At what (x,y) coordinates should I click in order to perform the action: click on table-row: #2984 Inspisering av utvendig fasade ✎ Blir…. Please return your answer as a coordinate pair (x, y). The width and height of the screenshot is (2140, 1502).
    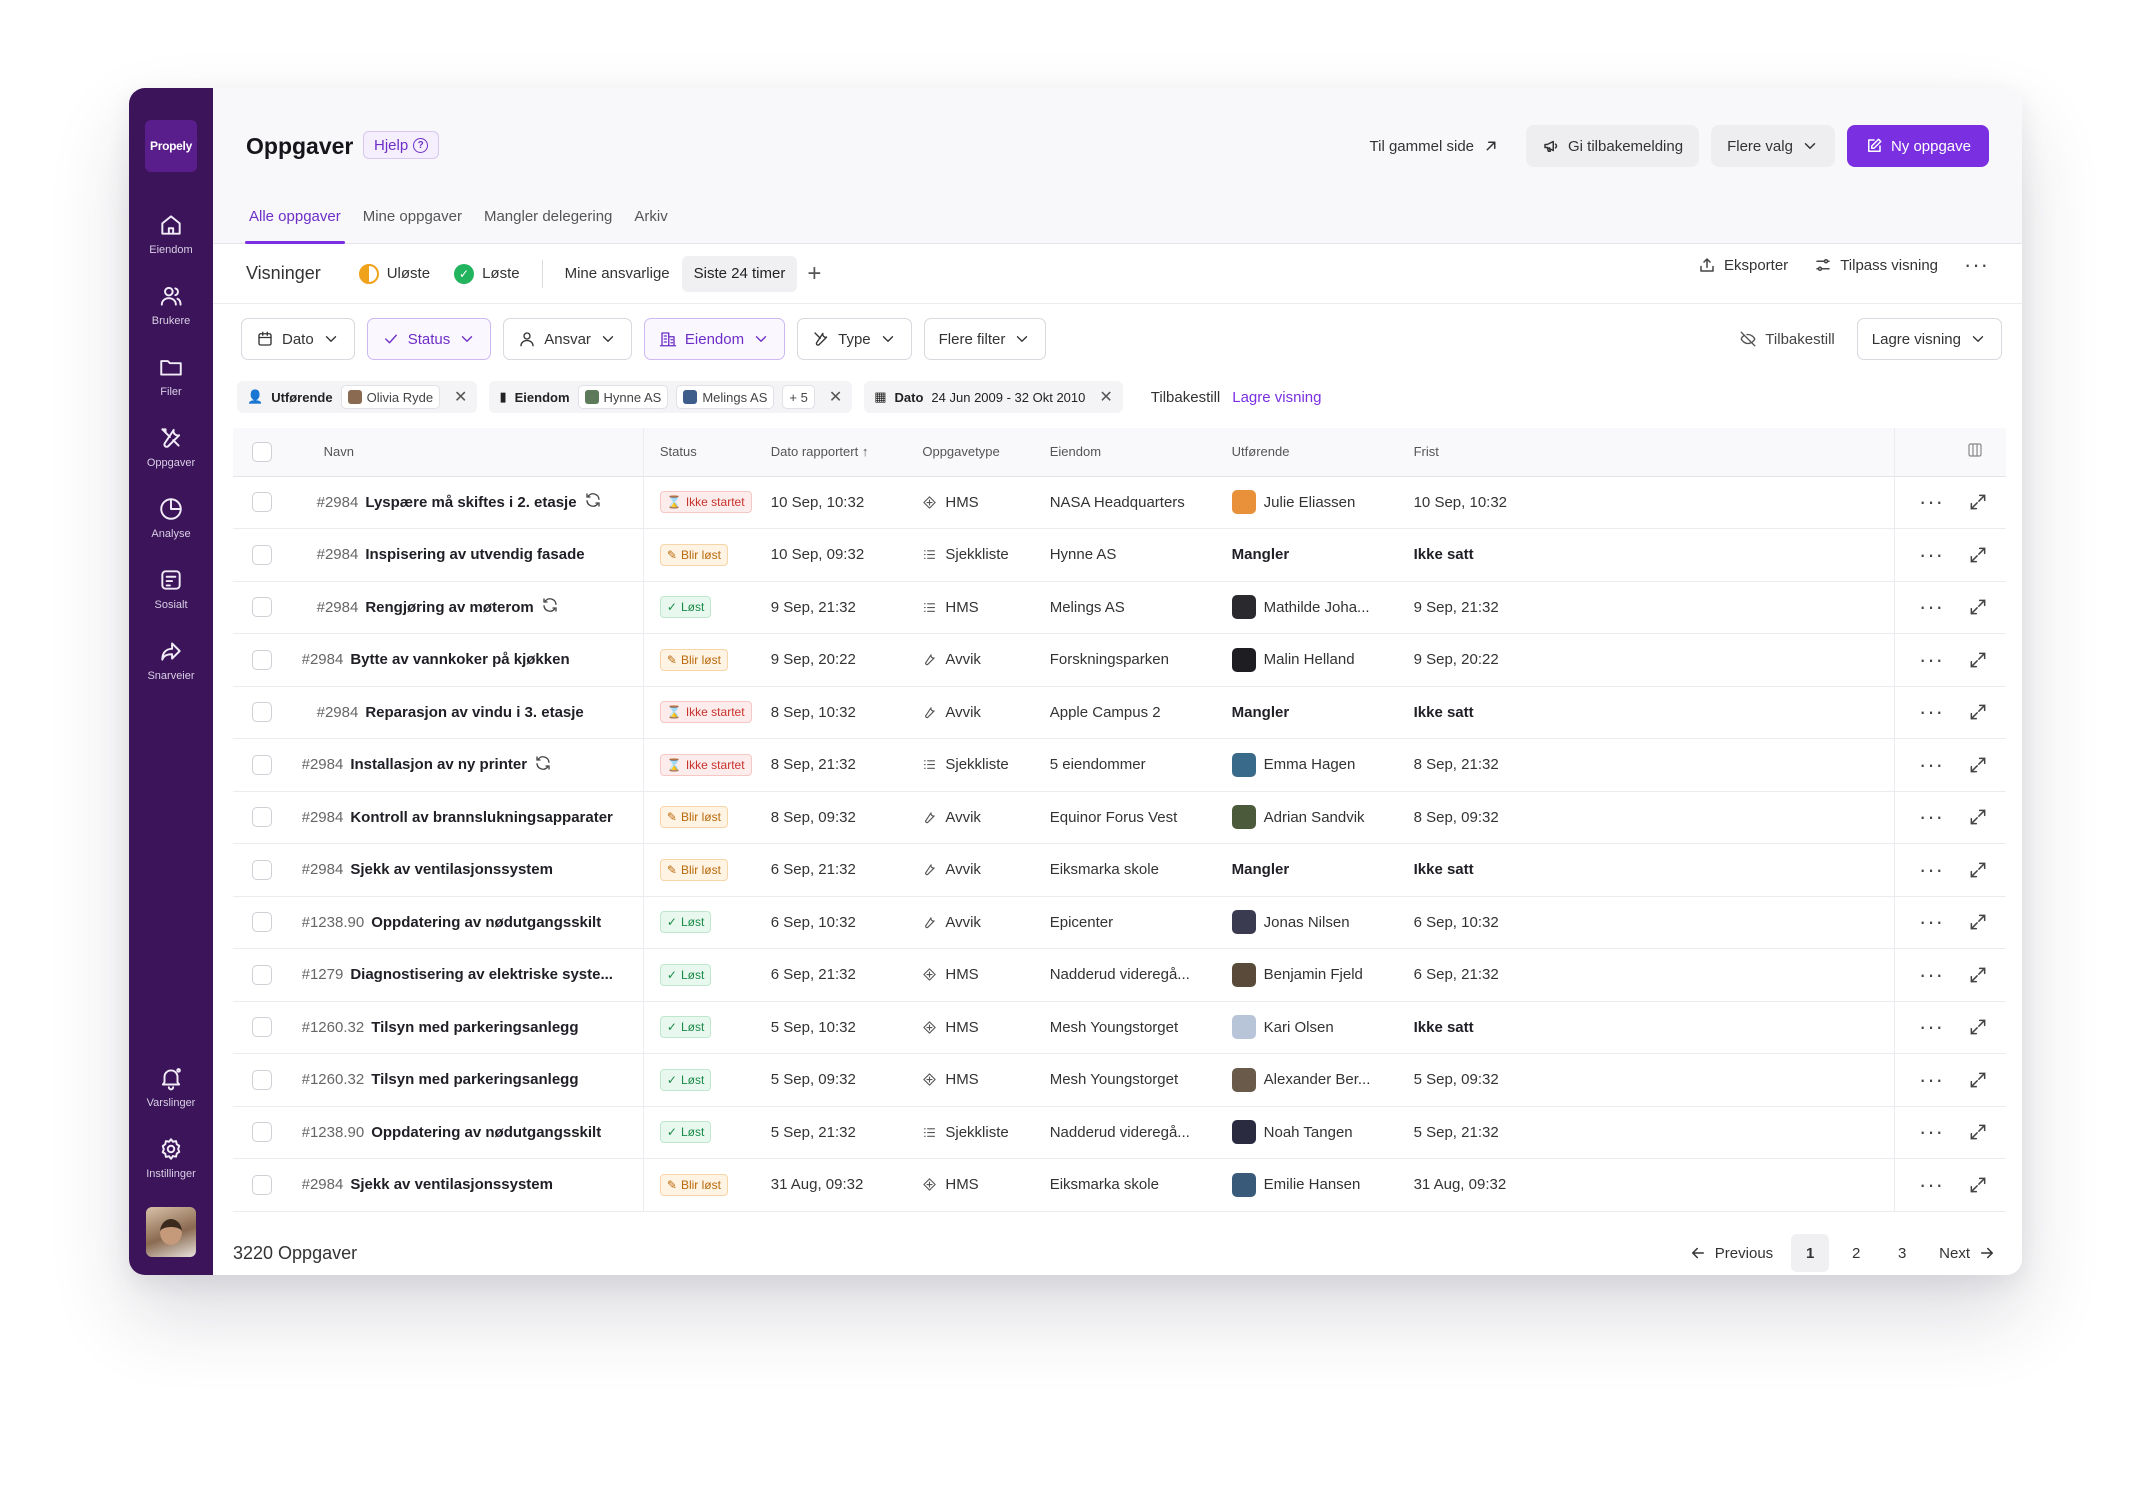
    Looking at the image, I should click on (1119, 555).